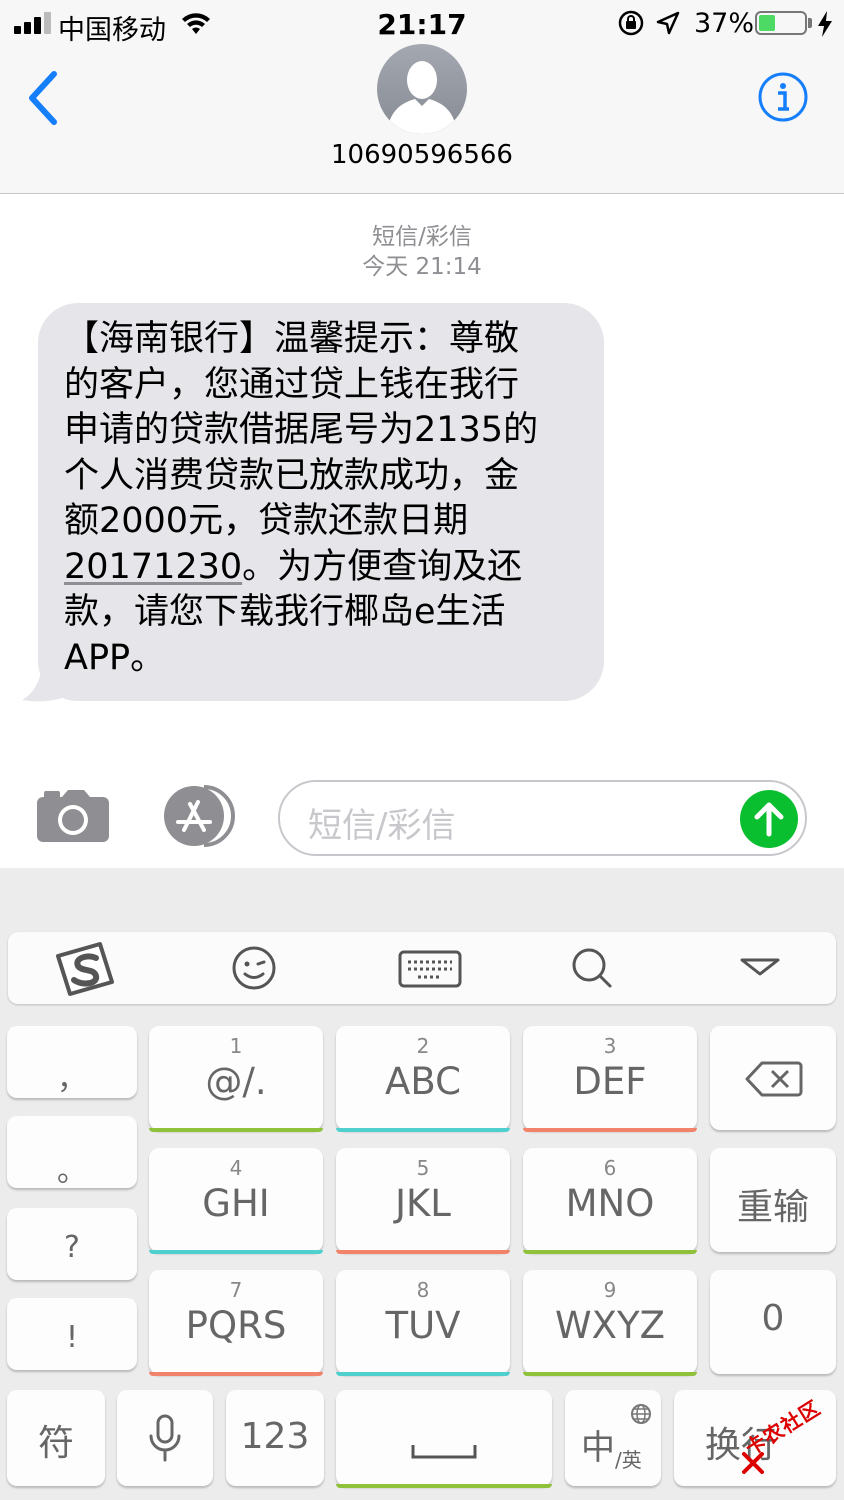  I want to click on backspace-icon, so click(774, 1079).